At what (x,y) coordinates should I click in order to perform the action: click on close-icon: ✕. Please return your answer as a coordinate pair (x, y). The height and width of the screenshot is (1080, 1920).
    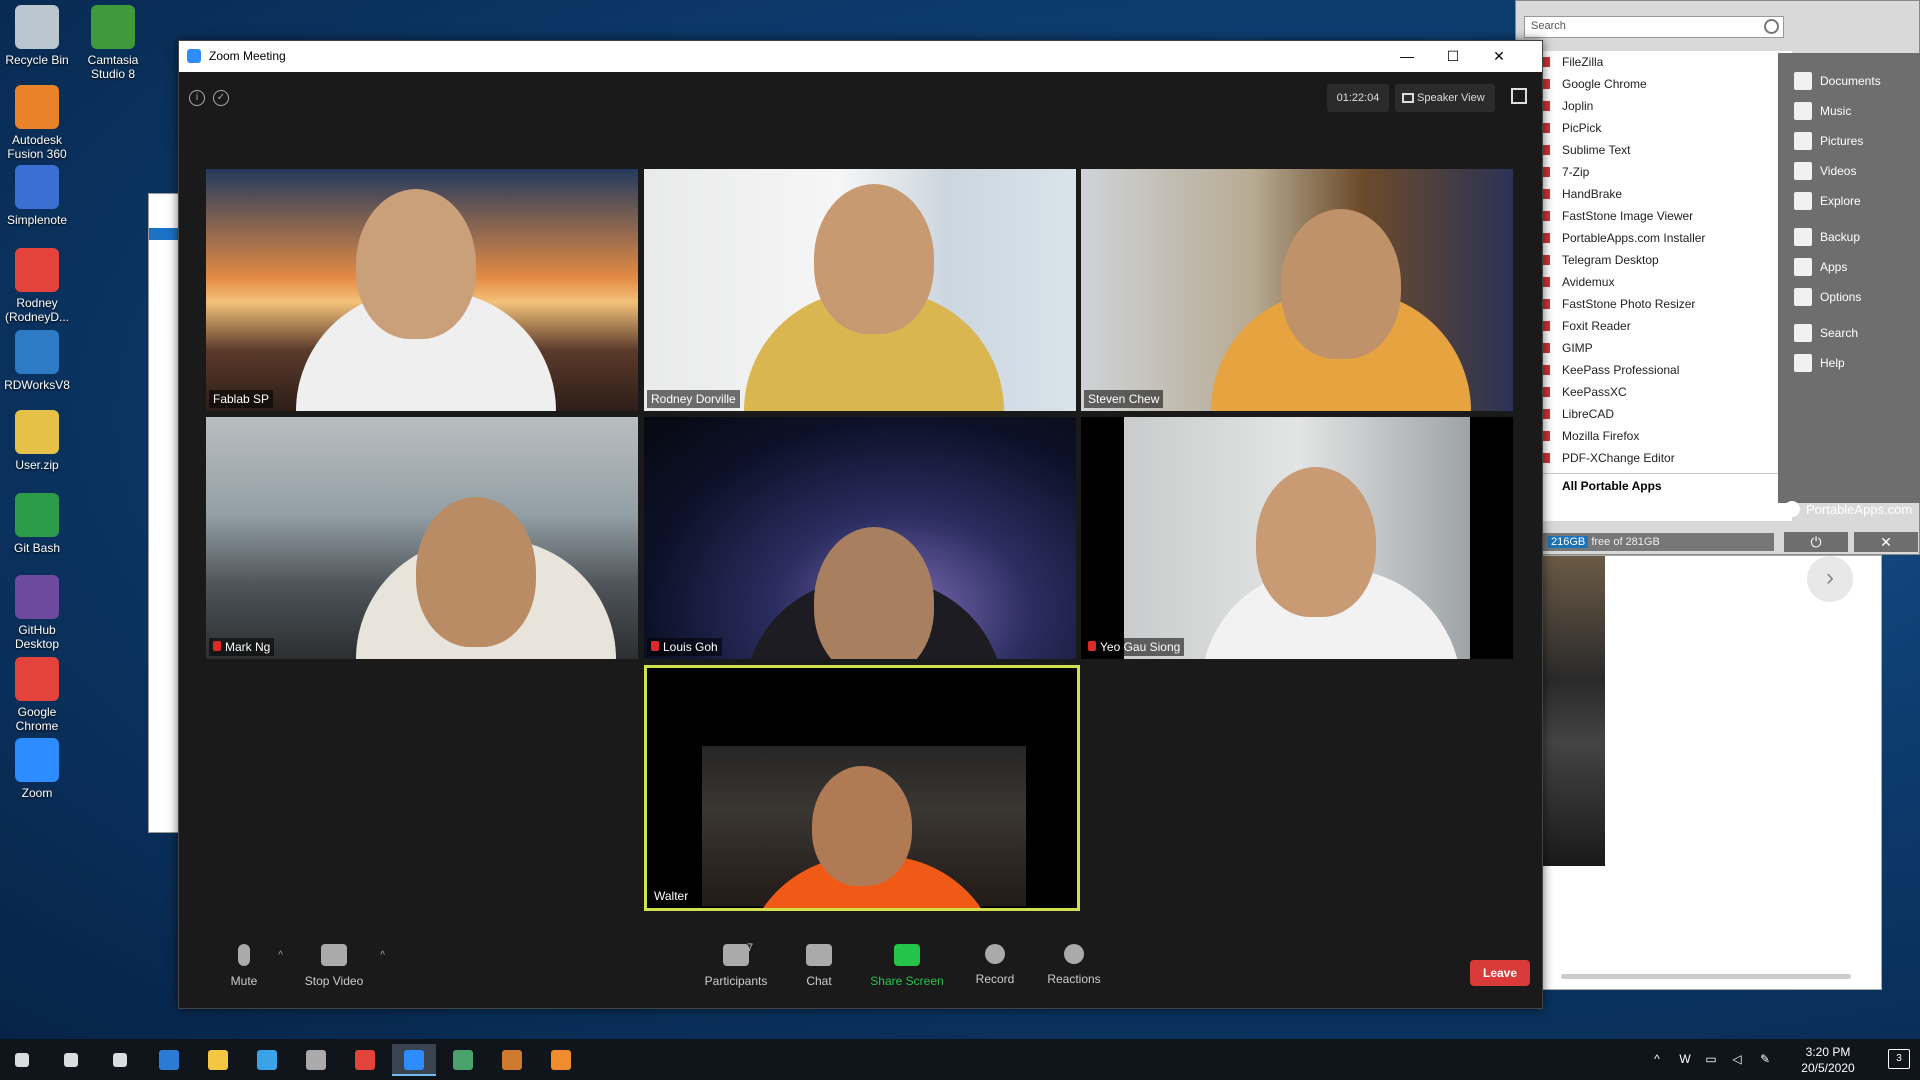
    Looking at the image, I should click on (1886, 542).